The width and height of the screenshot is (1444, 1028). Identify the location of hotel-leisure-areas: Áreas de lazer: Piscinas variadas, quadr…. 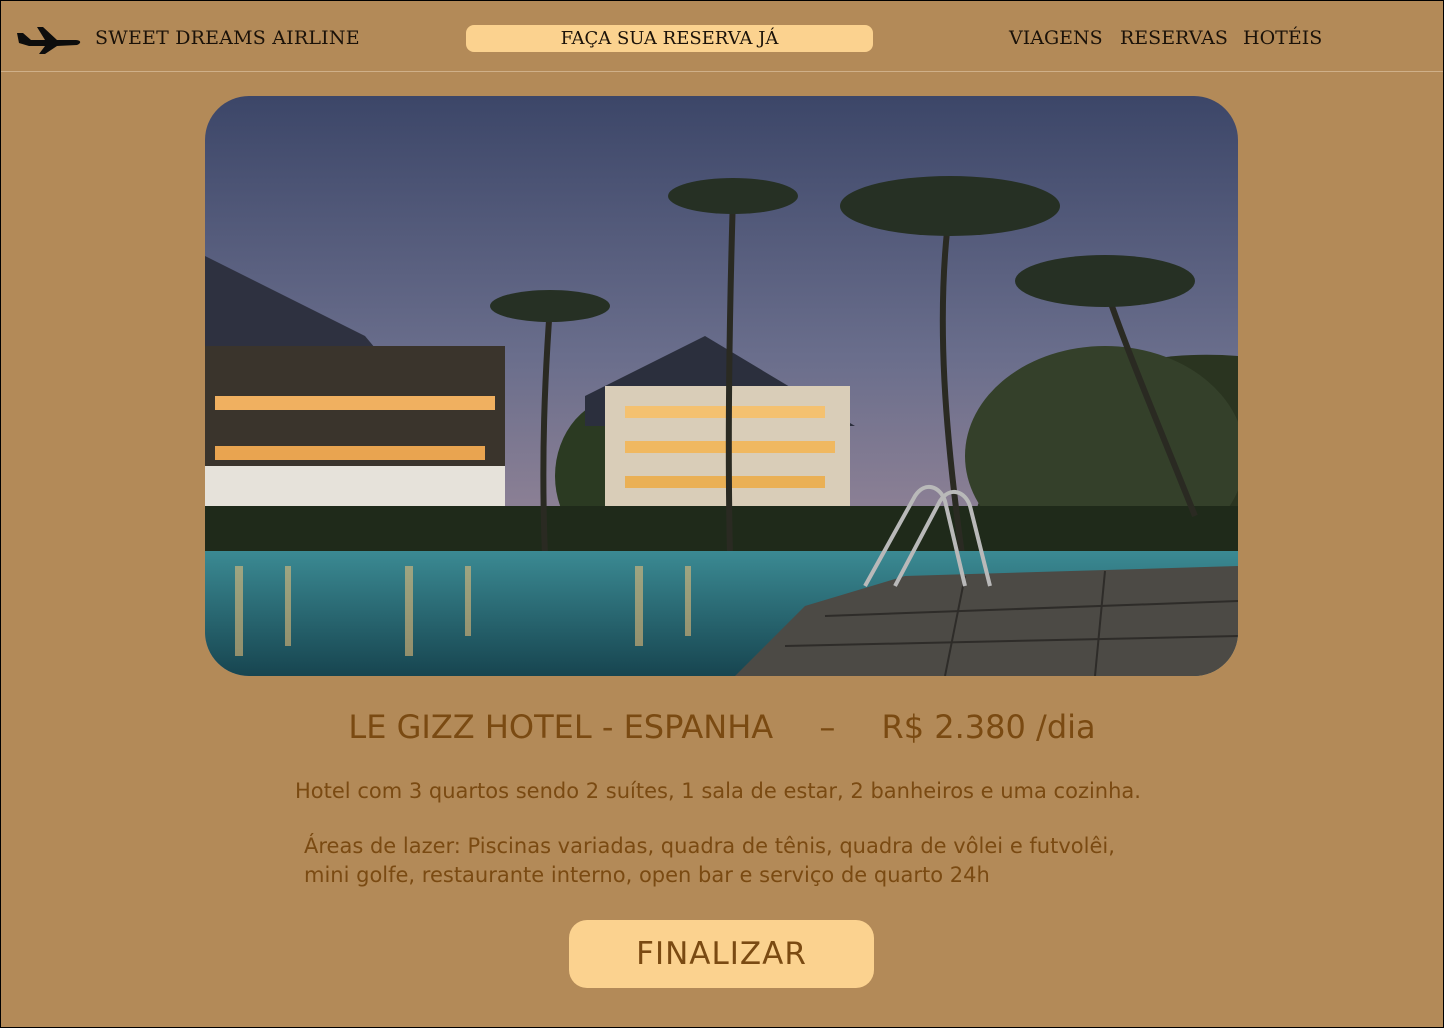
(709, 860).